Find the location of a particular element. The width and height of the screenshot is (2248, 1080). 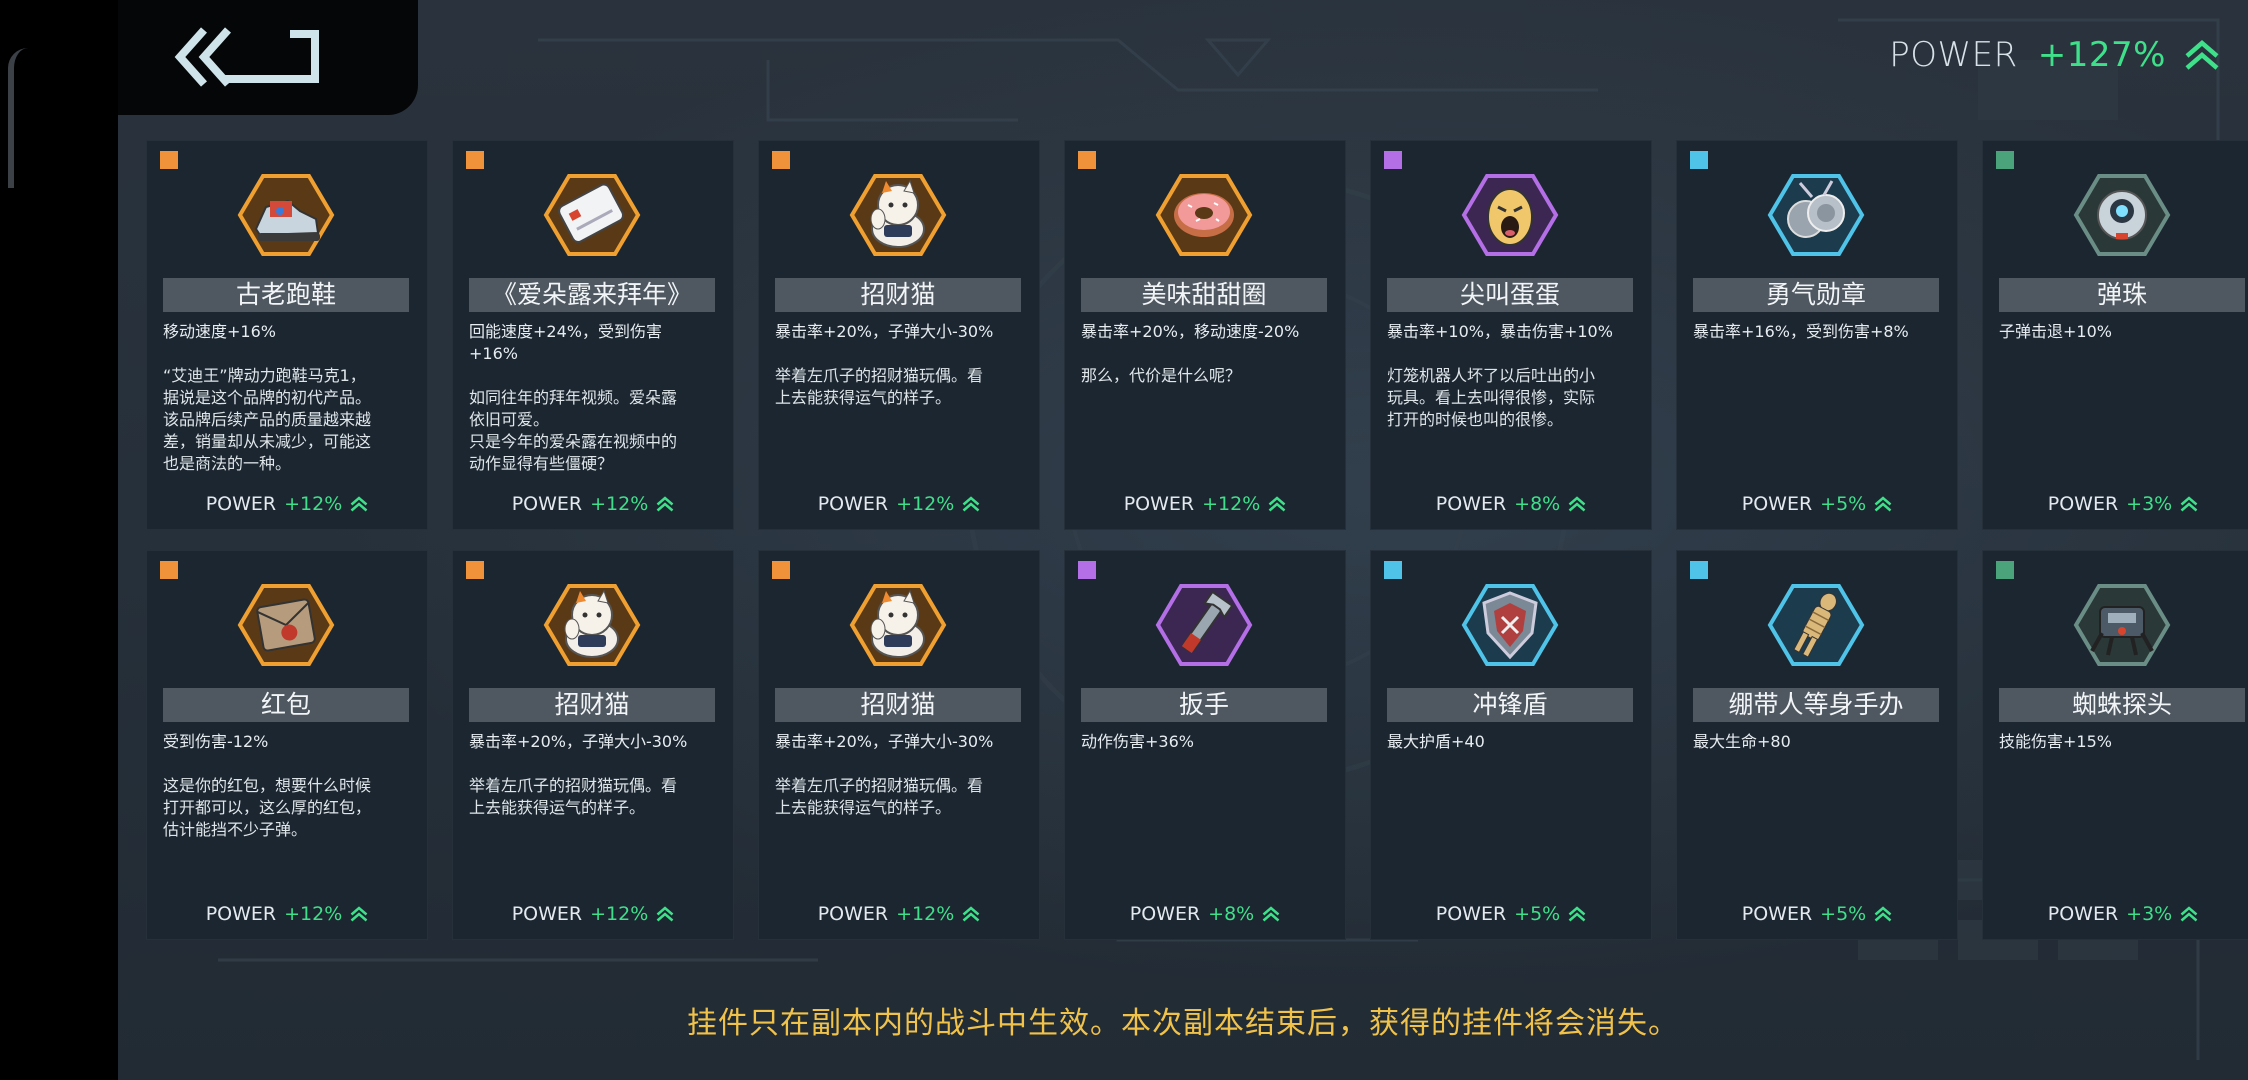

pendant-description: 那么，代价是什么呢？ is located at coordinates (1161, 375).